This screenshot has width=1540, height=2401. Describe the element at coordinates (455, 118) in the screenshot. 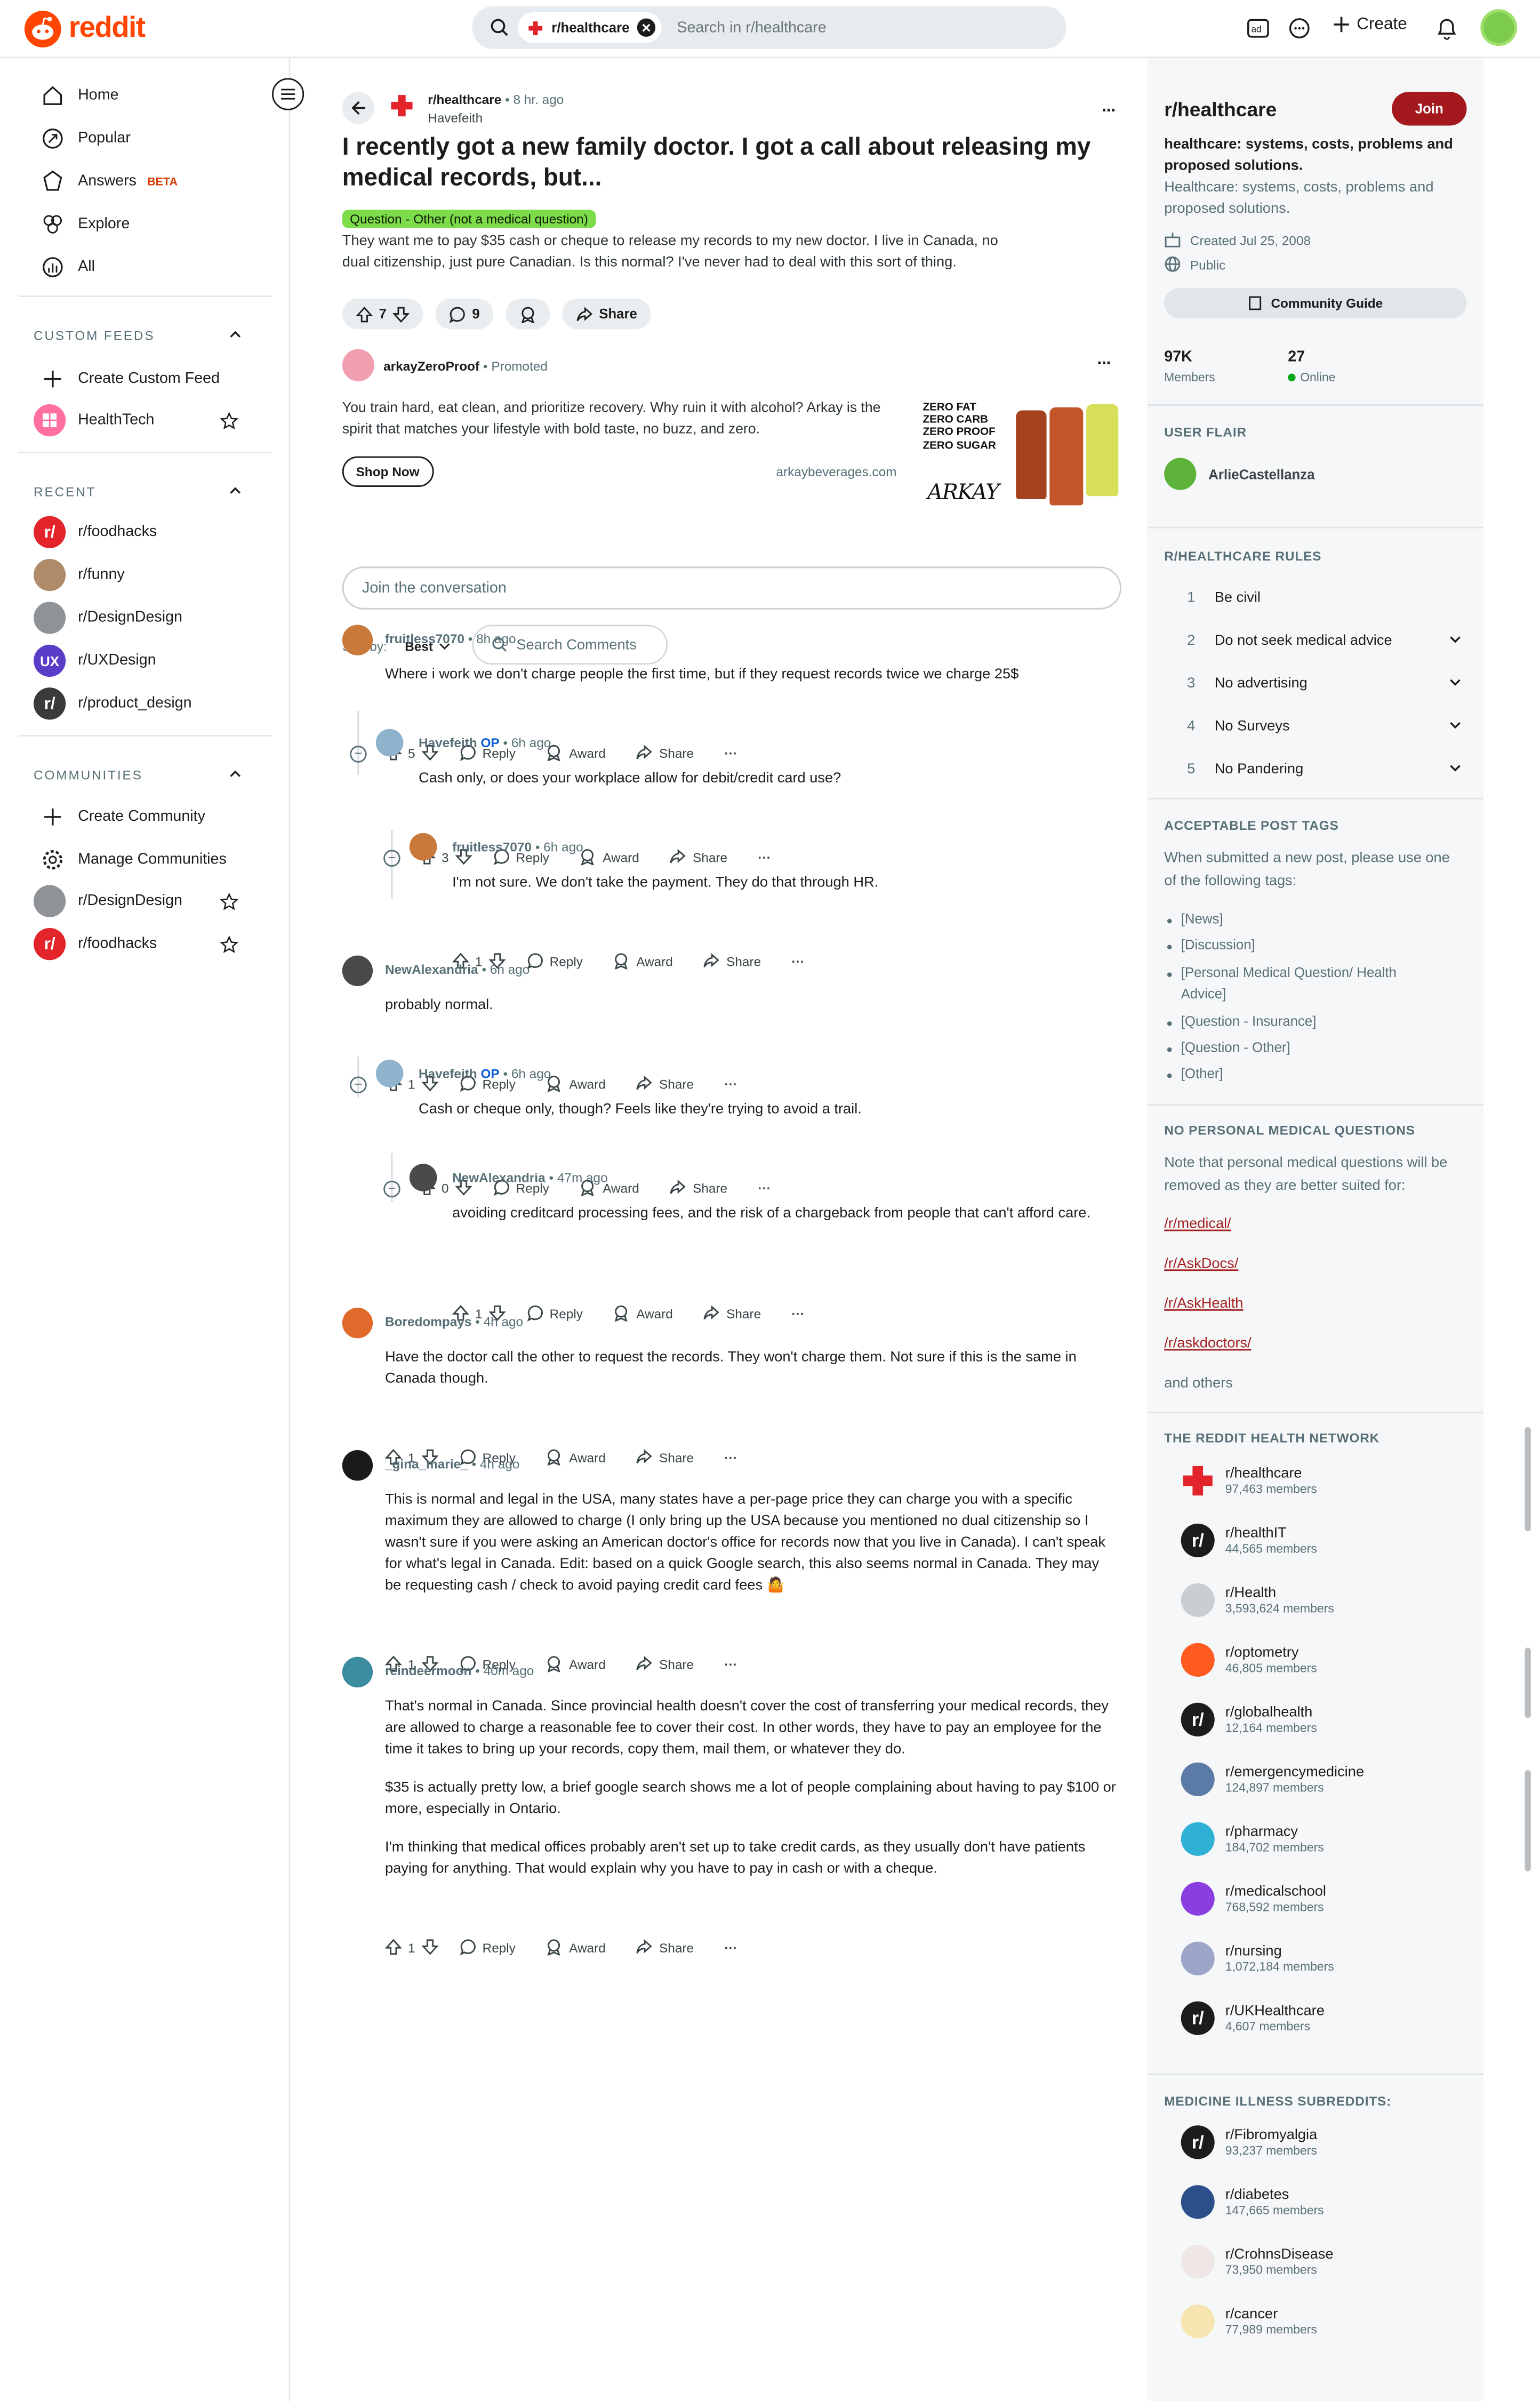

I see `post-author: Havefeith` at that location.